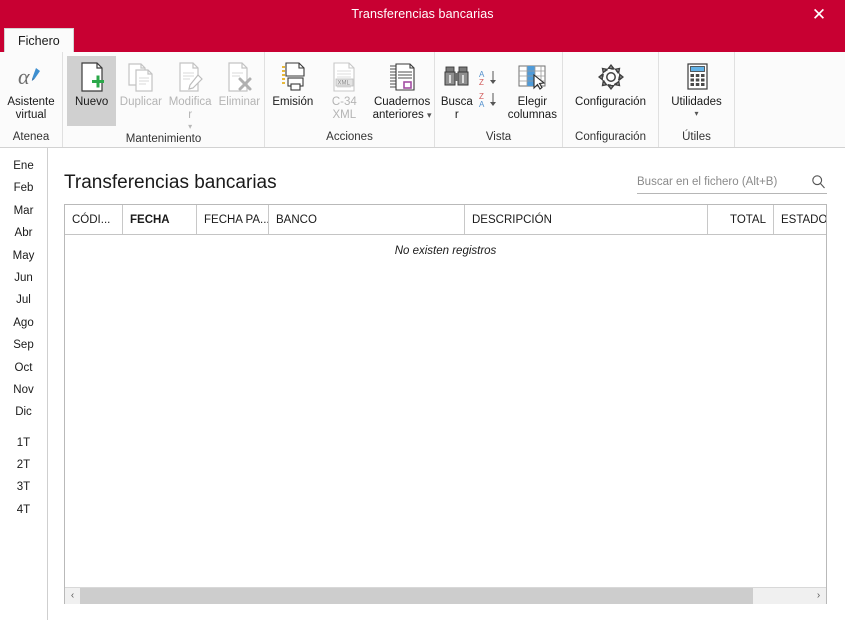 The height and width of the screenshot is (620, 845). I want to click on empty-state-message: No existen registros, so click(445, 251).